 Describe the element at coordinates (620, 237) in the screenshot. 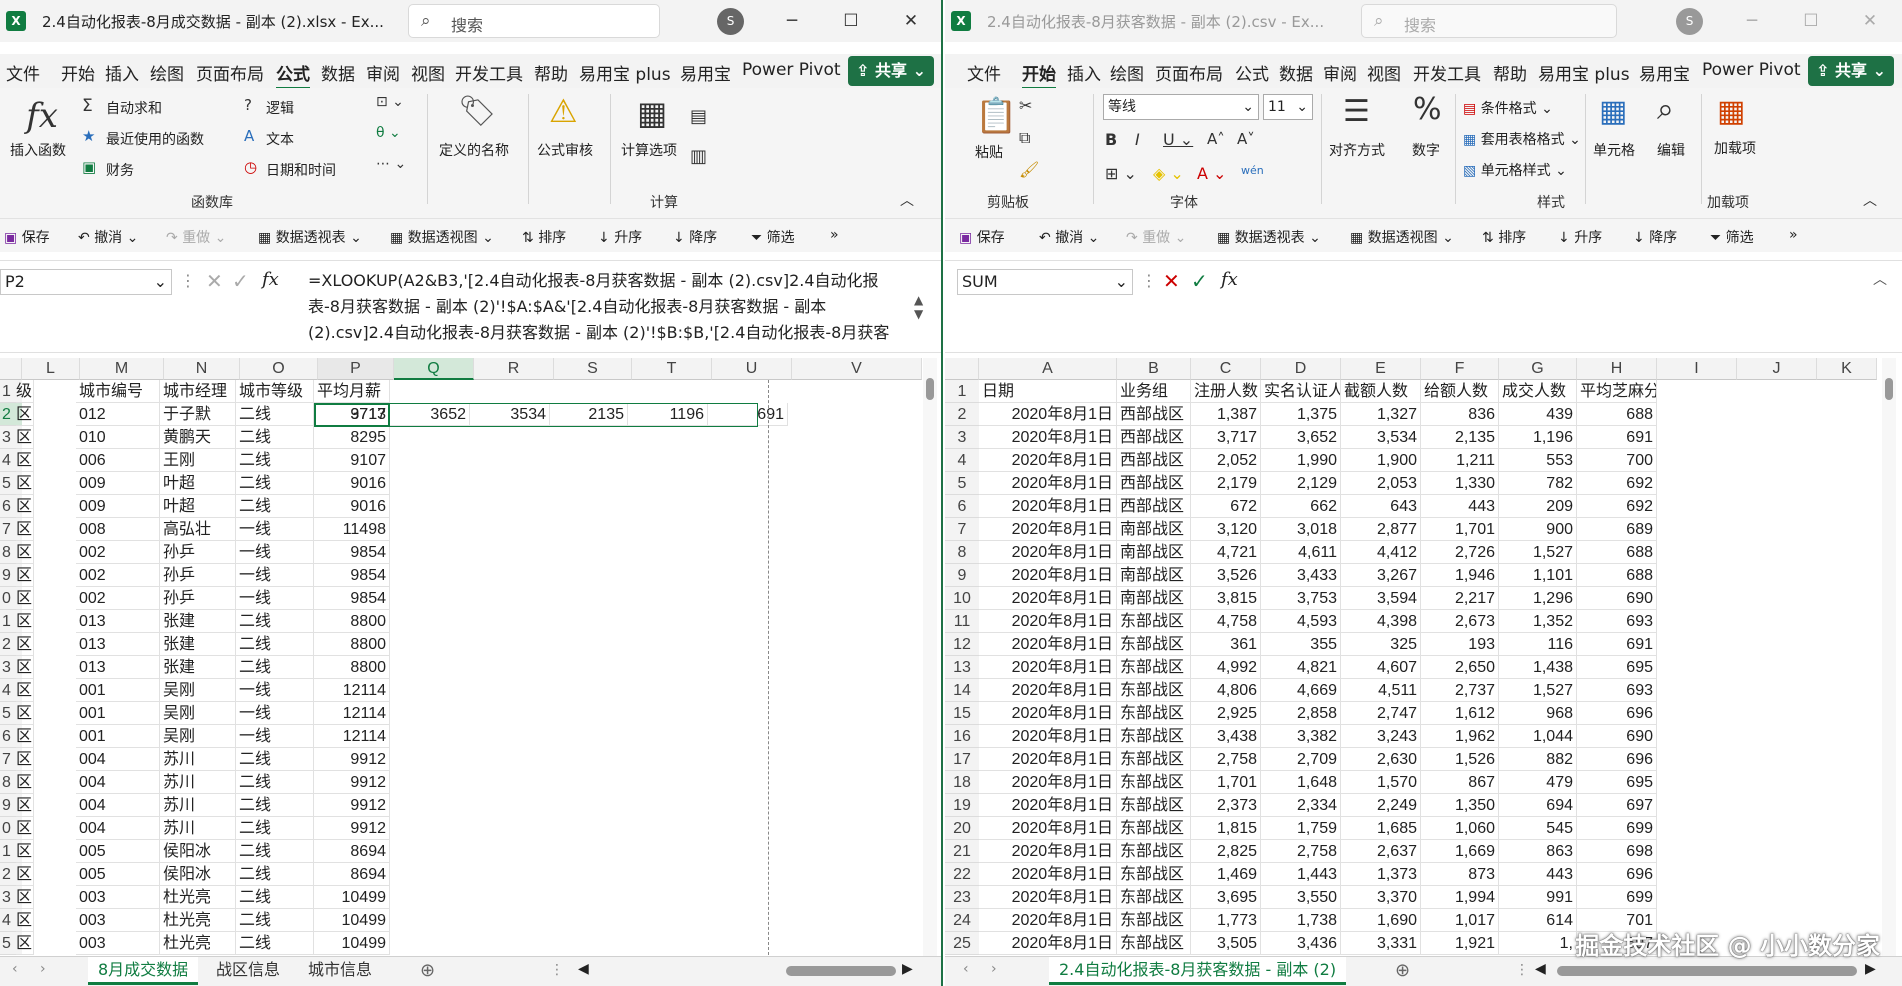

I see `sort-asc-button: ↓ 升序` at that location.